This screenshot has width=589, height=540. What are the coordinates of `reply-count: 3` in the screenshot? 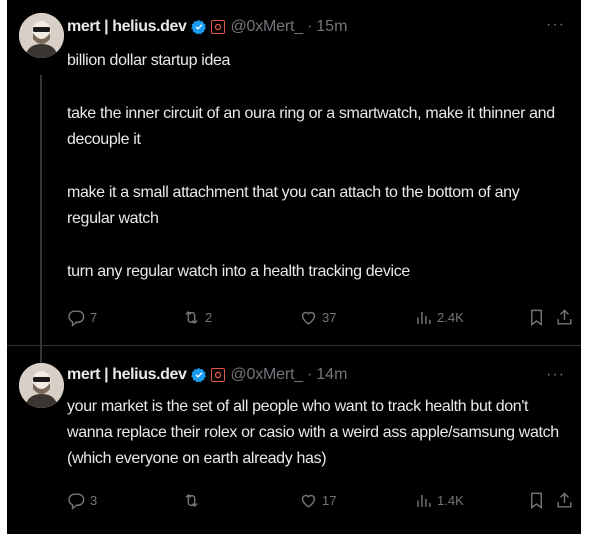 It's located at (94, 500).